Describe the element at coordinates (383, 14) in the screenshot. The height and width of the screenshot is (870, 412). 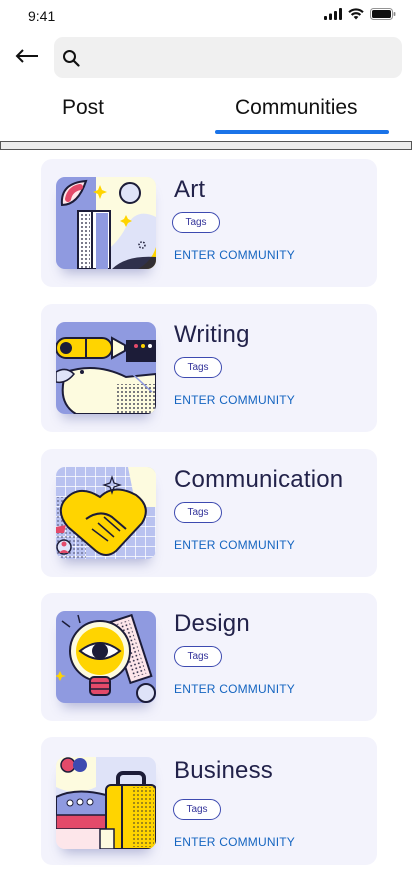
I see `battery-icon` at that location.